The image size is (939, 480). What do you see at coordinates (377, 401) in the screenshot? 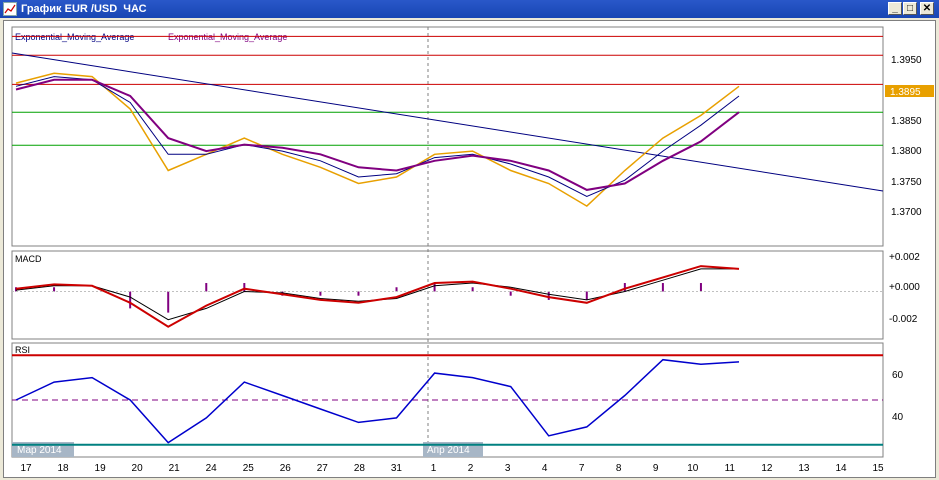
I see `rsi-line` at bounding box center [377, 401].